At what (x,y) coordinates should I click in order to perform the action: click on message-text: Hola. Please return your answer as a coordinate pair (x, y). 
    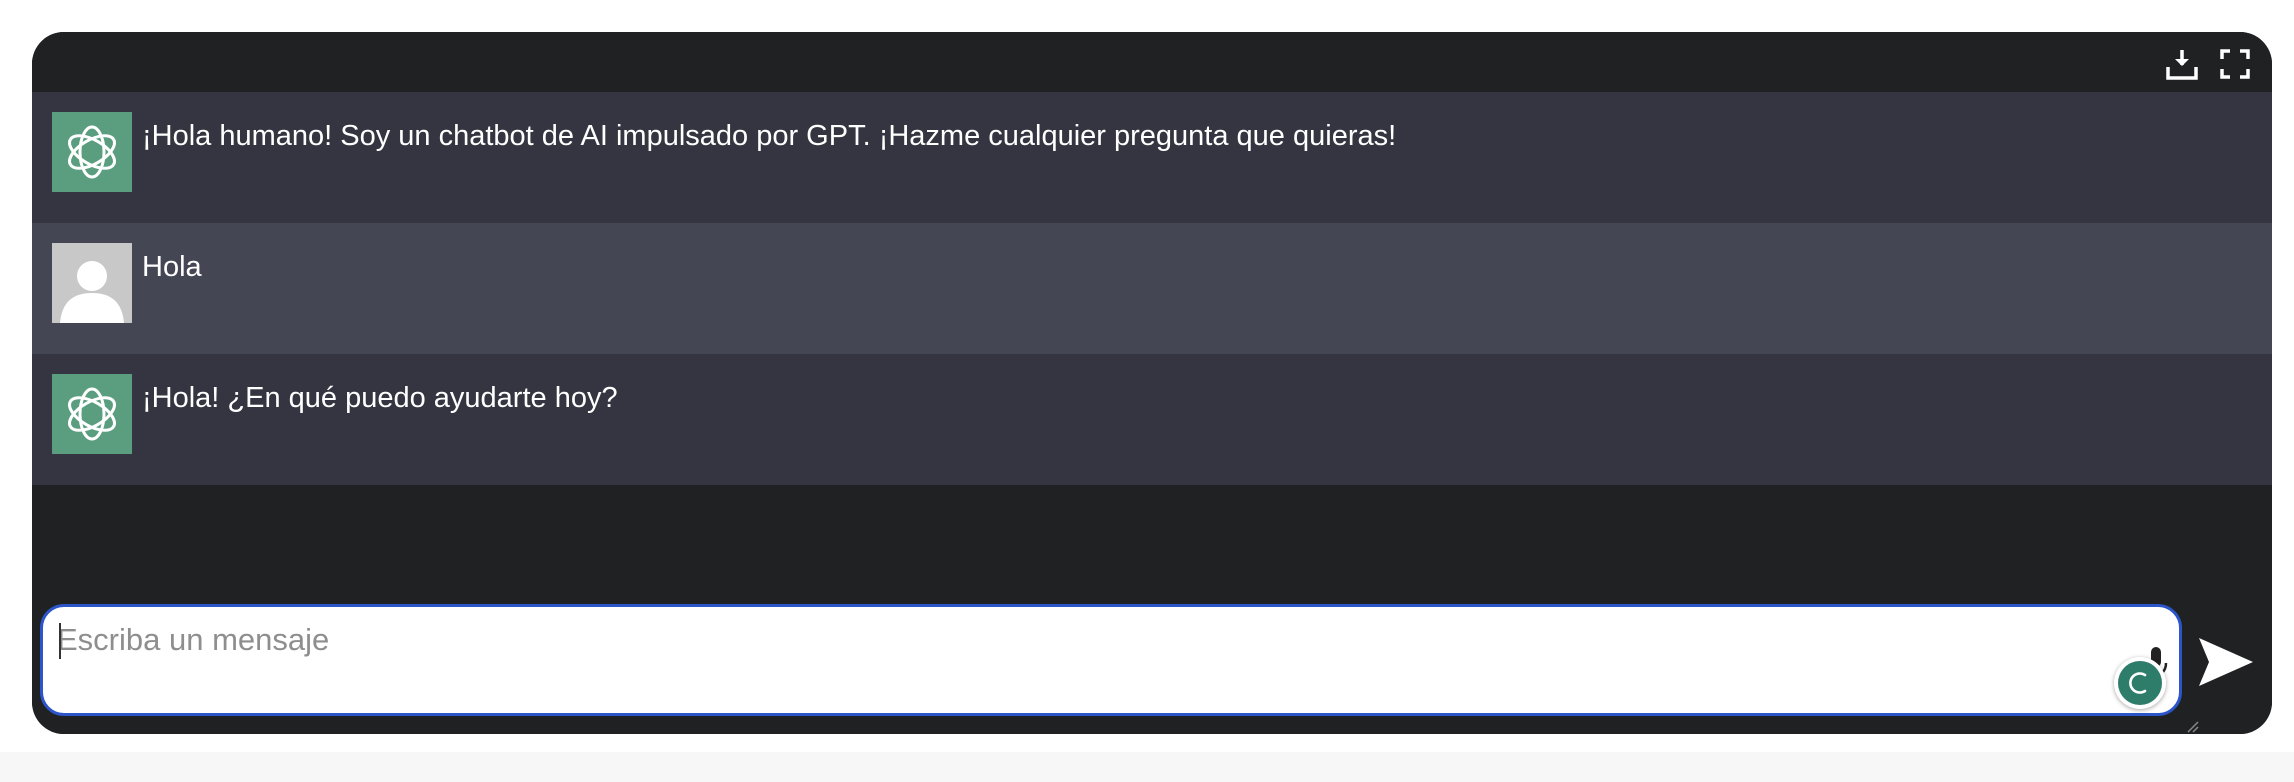
    Looking at the image, I should click on (172, 267).